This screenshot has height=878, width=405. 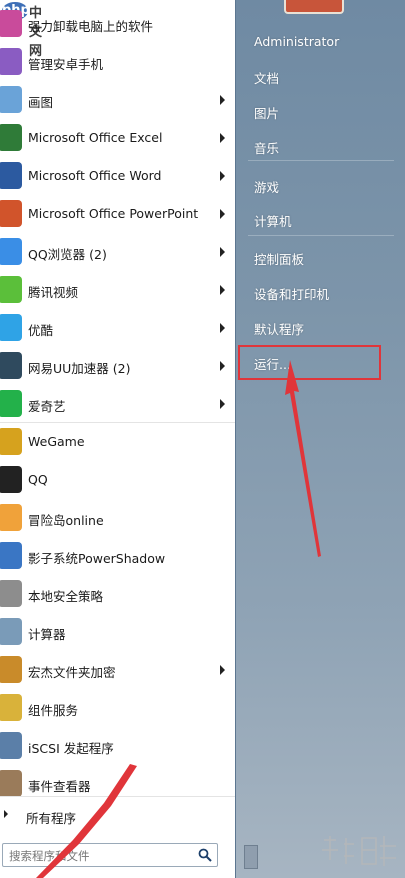 What do you see at coordinates (117, 100) in the screenshot?
I see `program-item: 画图` at bounding box center [117, 100].